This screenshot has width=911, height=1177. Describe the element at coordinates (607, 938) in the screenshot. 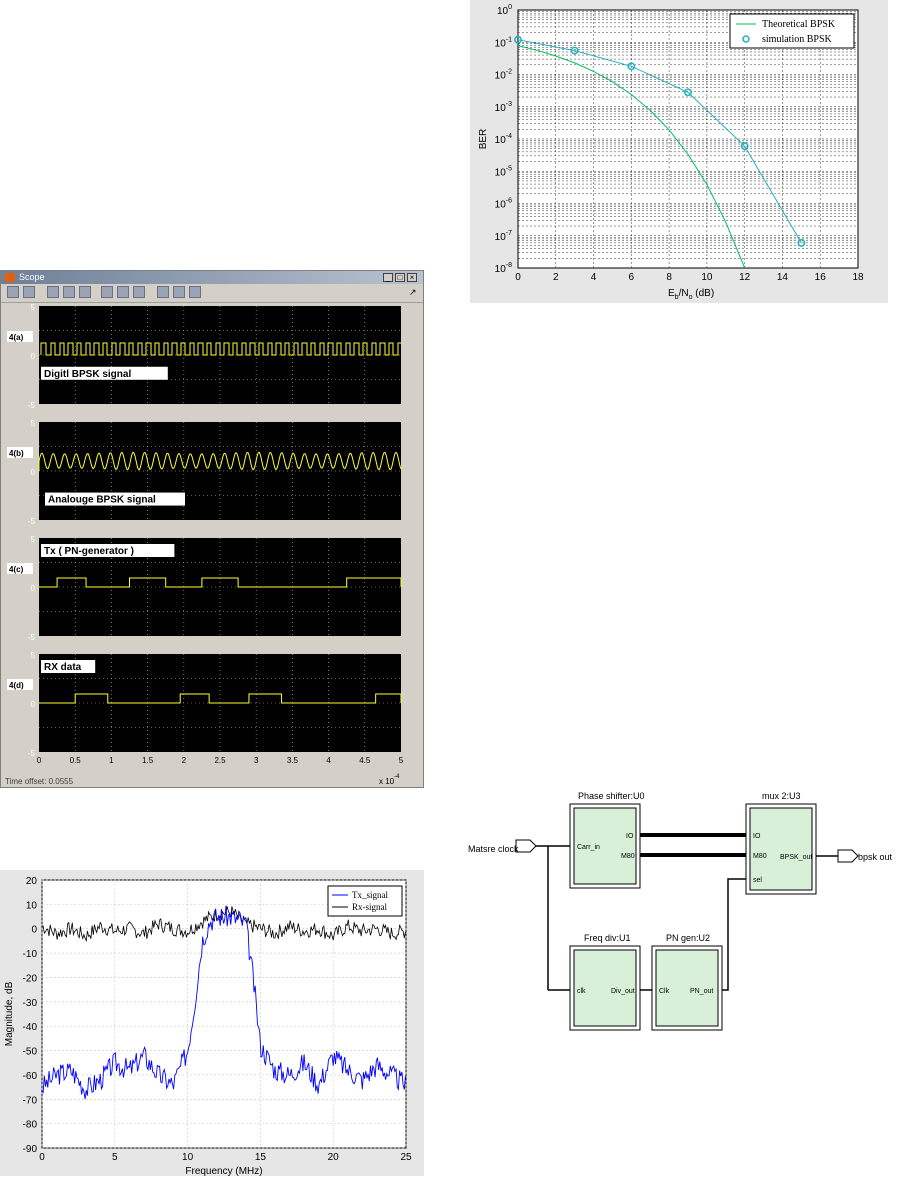

I see `block-title: Freq div:U1` at that location.